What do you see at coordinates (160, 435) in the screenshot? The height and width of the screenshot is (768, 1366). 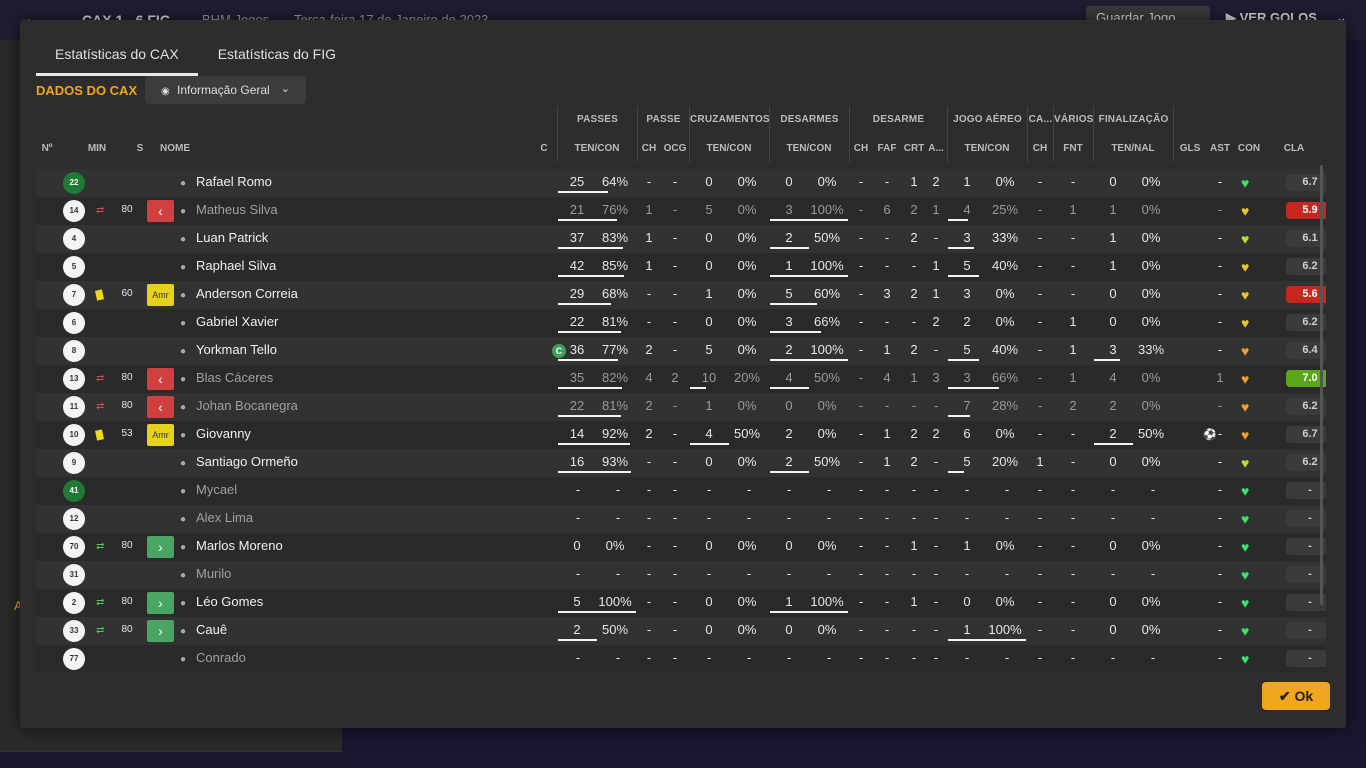 I see `yellow-card-badge: Amr` at bounding box center [160, 435].